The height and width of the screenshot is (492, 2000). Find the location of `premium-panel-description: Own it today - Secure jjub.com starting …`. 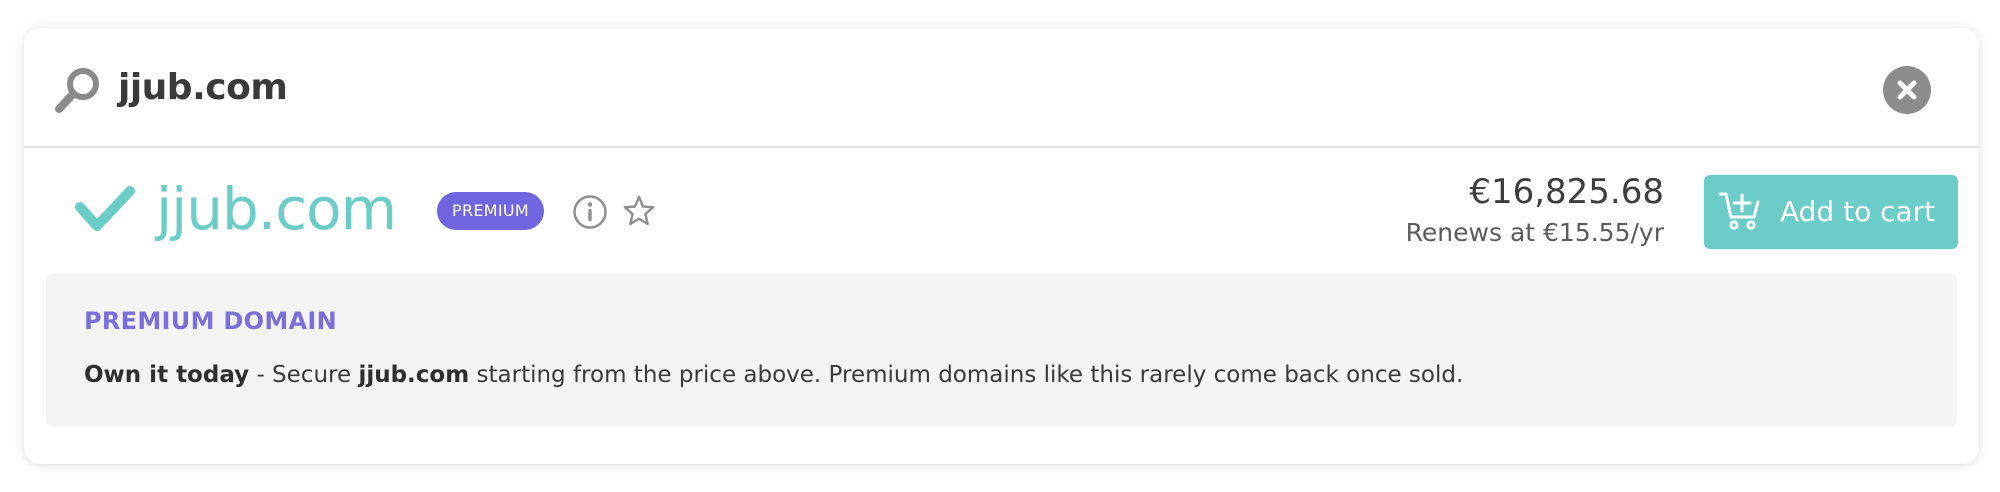

premium-panel-description: Own it today - Secure jjub.com starting … is located at coordinates (773, 375).